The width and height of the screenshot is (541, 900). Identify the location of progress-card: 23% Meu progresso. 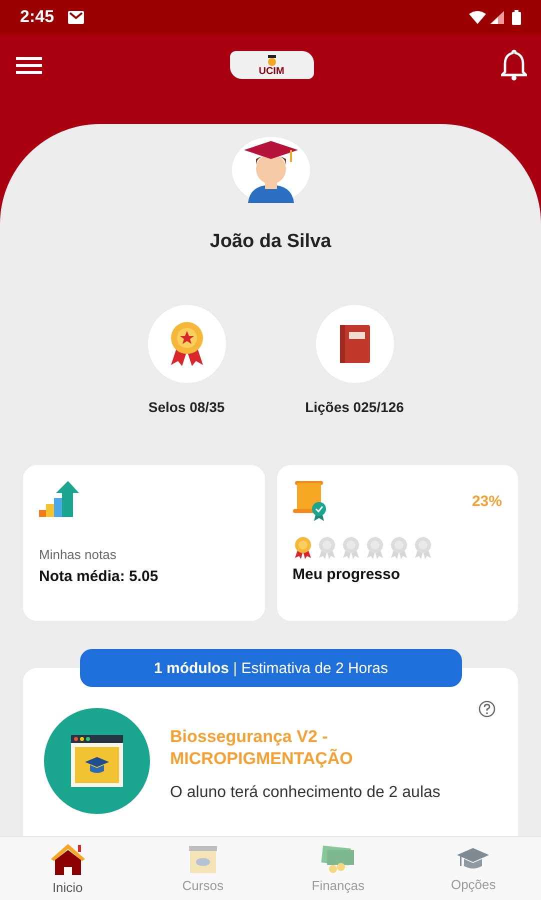
(397, 543).